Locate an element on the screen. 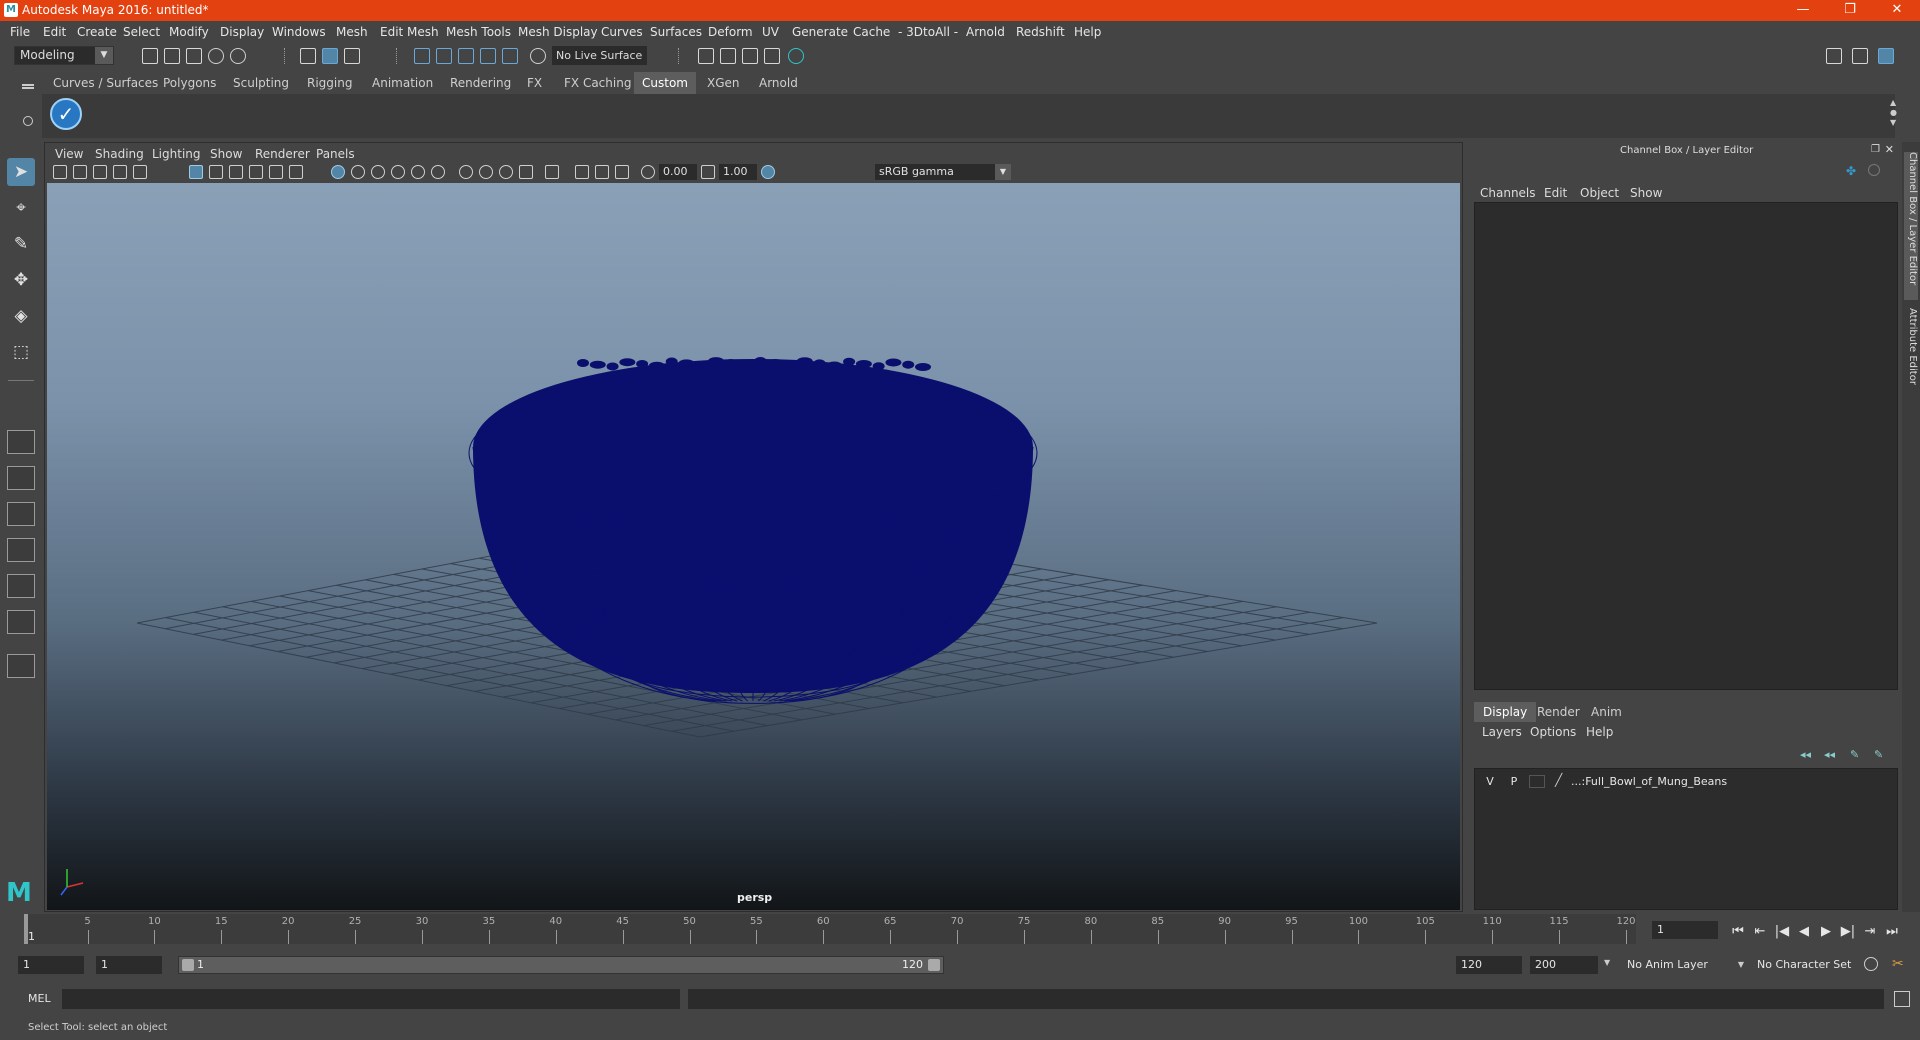 The height and width of the screenshot is (1040, 1920). smooth-shade-icon is located at coordinates (358, 172).